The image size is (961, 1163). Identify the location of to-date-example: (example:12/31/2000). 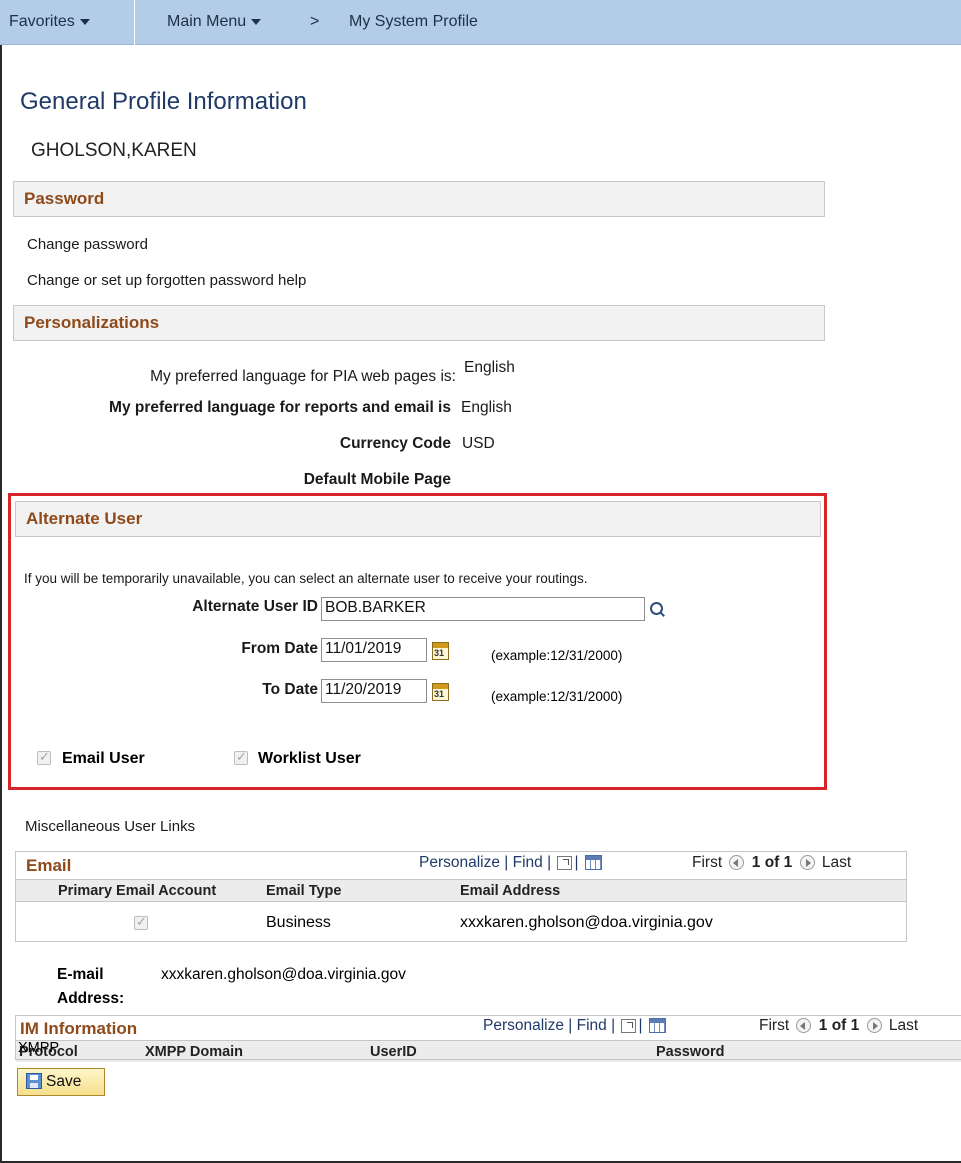
(557, 696).